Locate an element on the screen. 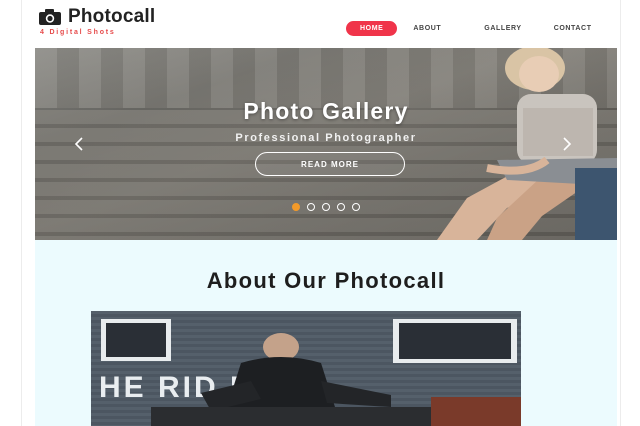 The height and width of the screenshot is (426, 640). main-nav: HOME ABOUT GALLERY CONTACT is located at coordinates (469, 28).